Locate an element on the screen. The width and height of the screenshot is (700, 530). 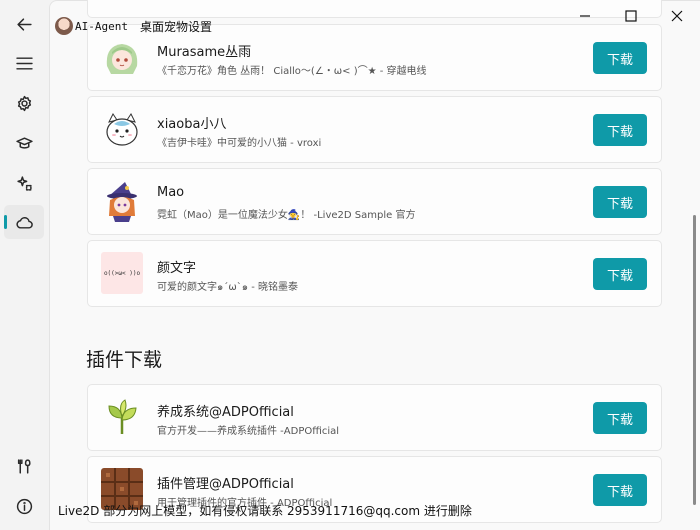
window-controls is located at coordinates (631, 16).